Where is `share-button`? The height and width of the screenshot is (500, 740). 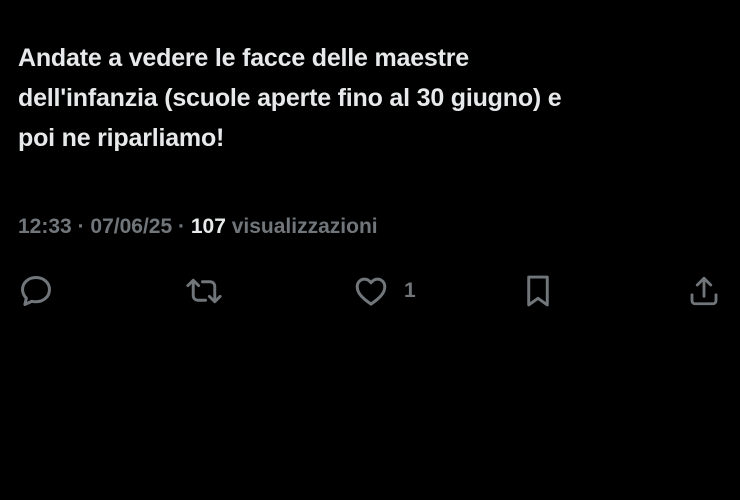 share-button is located at coordinates (704, 291).